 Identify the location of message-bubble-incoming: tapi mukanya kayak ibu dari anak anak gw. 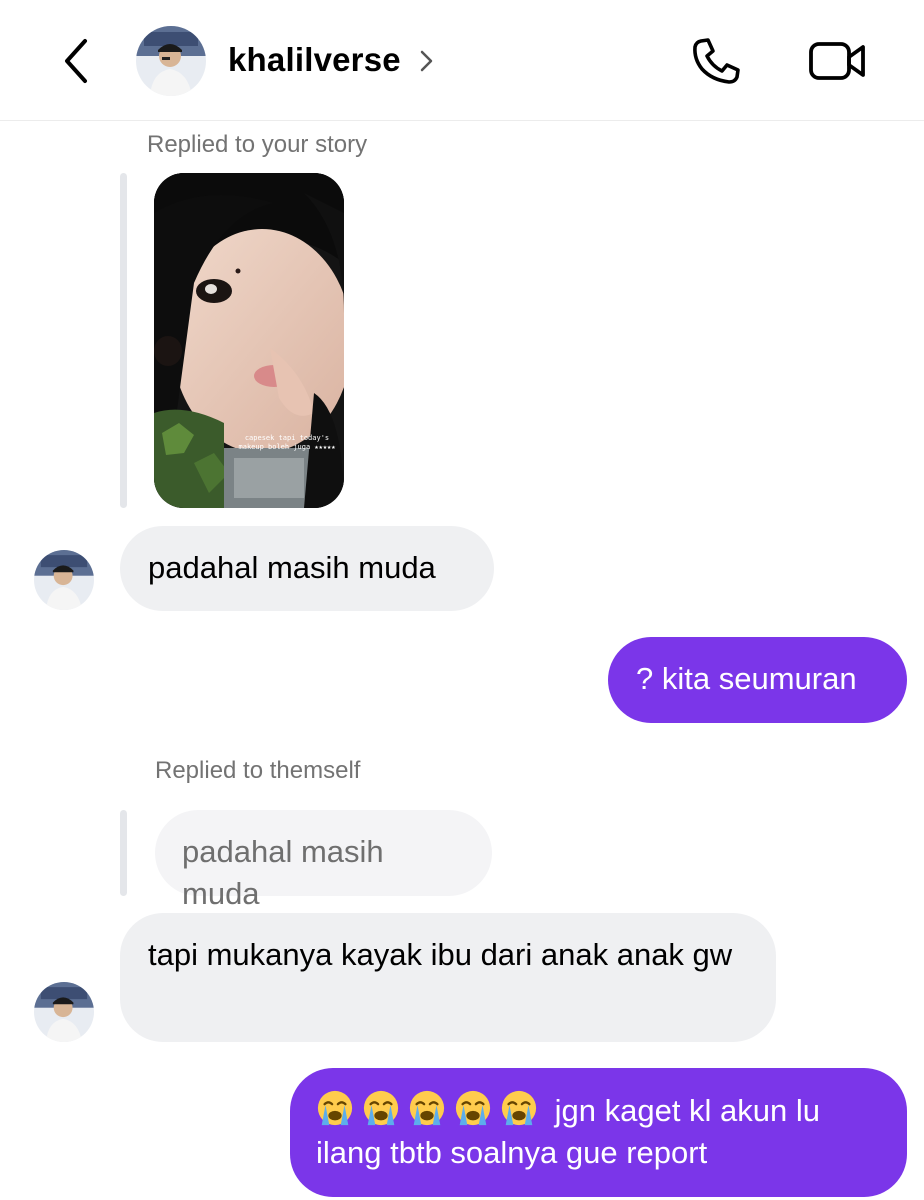
(448, 977).